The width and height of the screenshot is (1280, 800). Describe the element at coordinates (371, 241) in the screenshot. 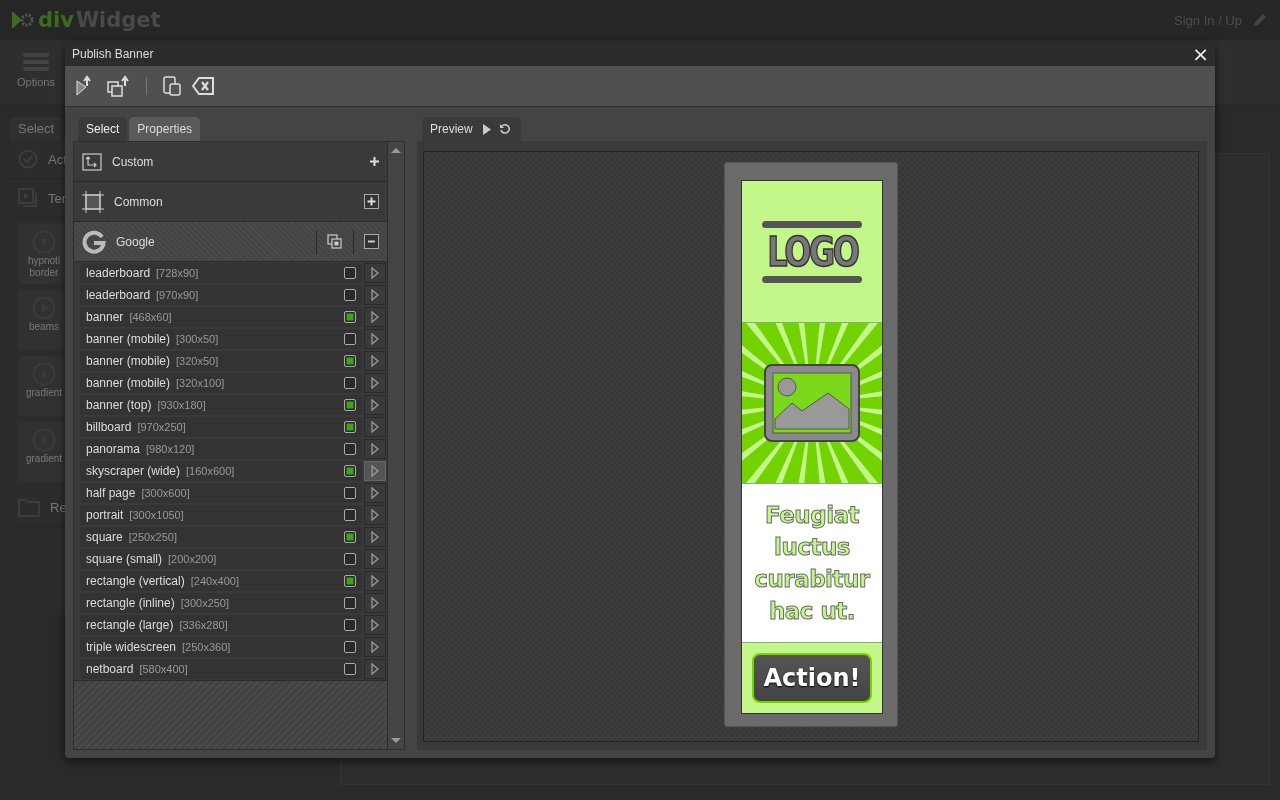

I see `collapse-icon` at that location.